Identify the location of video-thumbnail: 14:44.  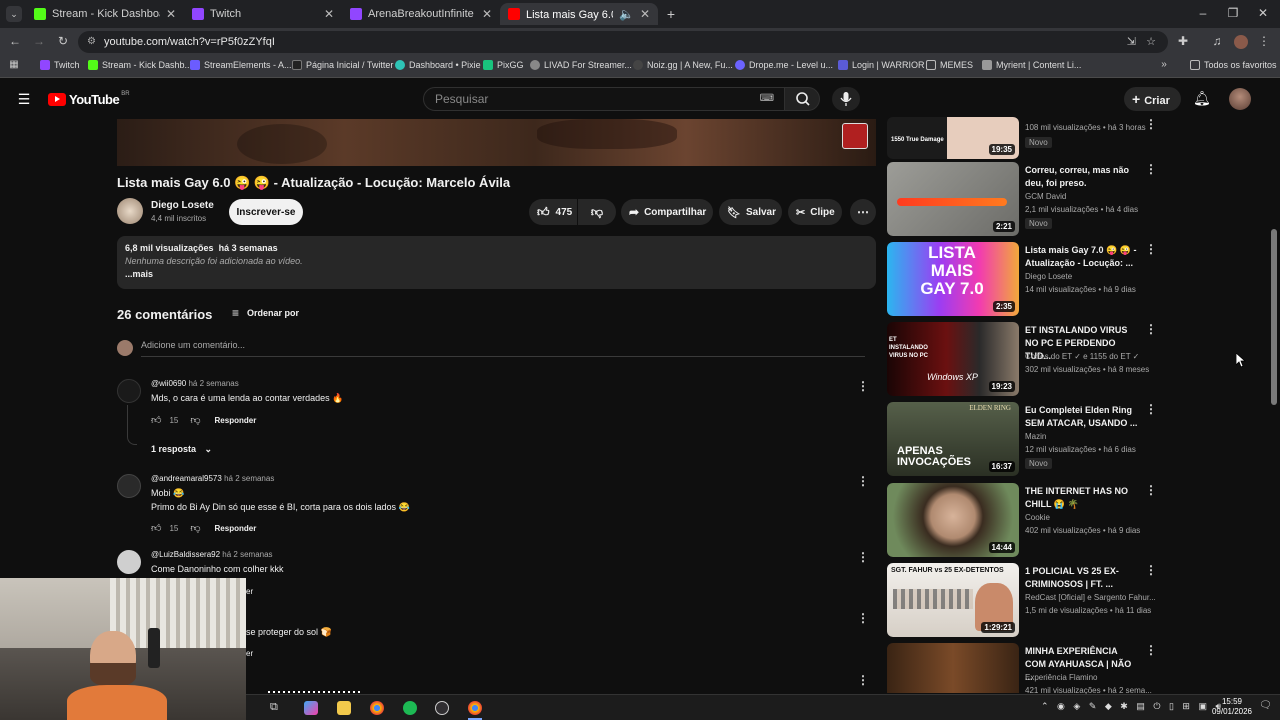
(953, 520).